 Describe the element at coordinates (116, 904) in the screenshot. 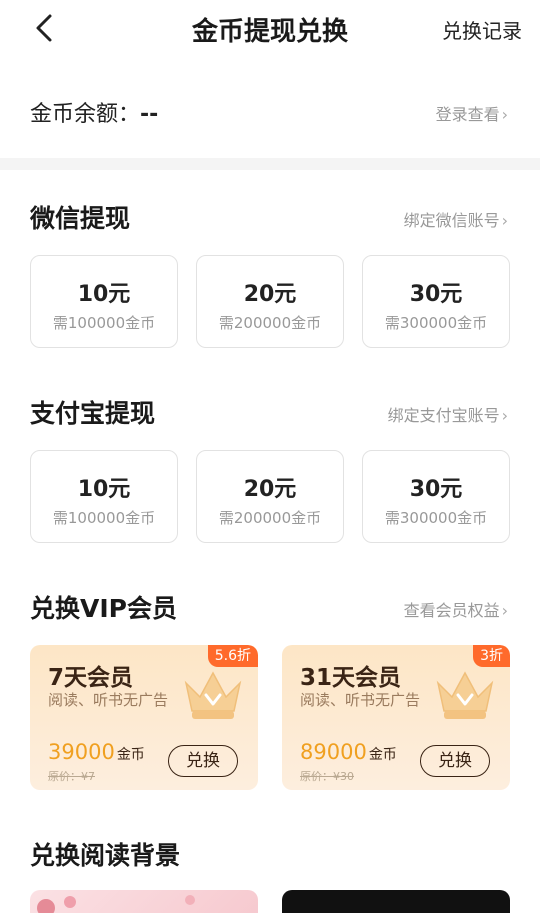

I see `blossom-background-image` at that location.